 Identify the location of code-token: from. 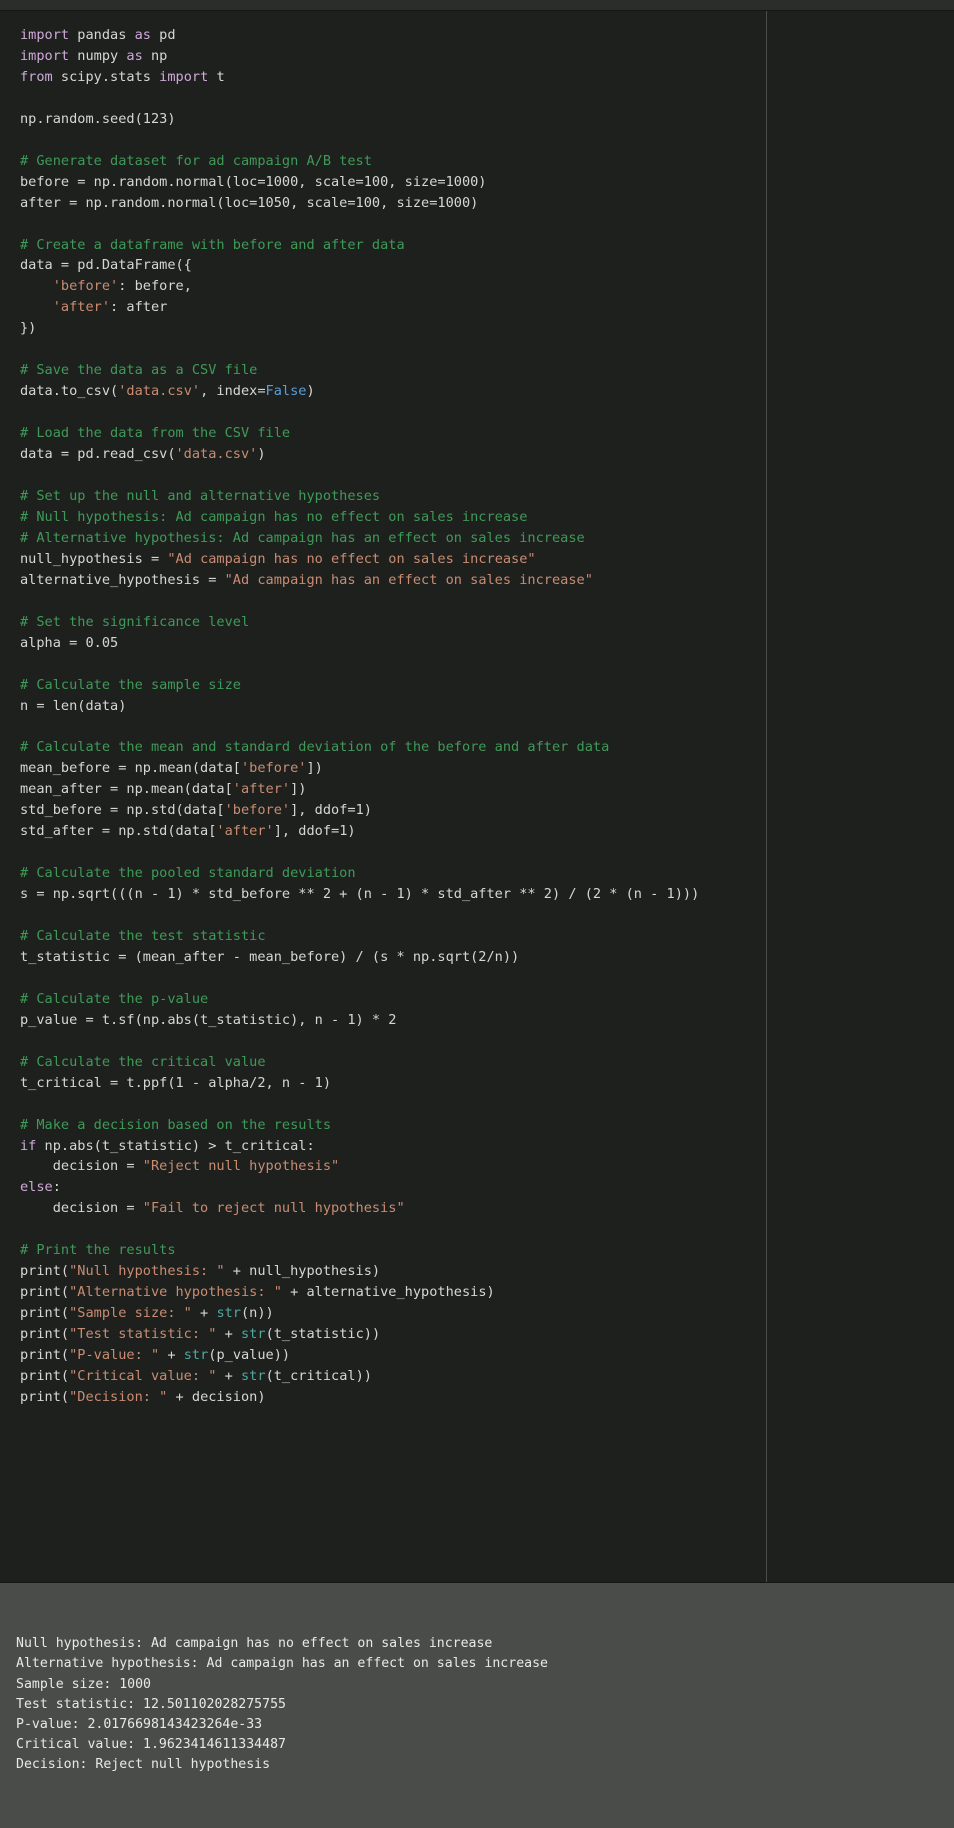
(36, 76).